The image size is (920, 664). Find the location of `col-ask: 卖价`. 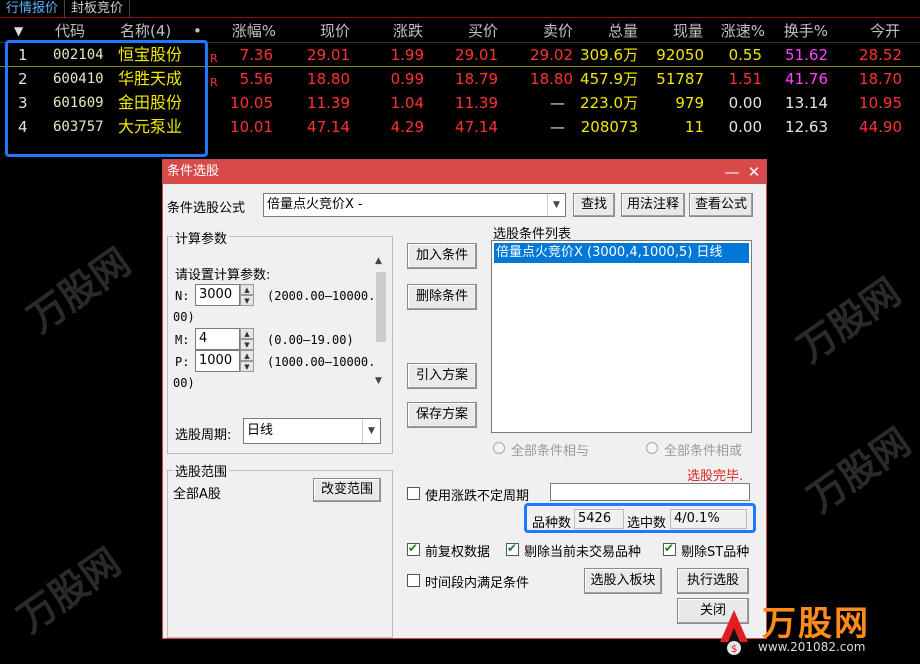

col-ask: 卖价 is located at coordinates (554, 31).